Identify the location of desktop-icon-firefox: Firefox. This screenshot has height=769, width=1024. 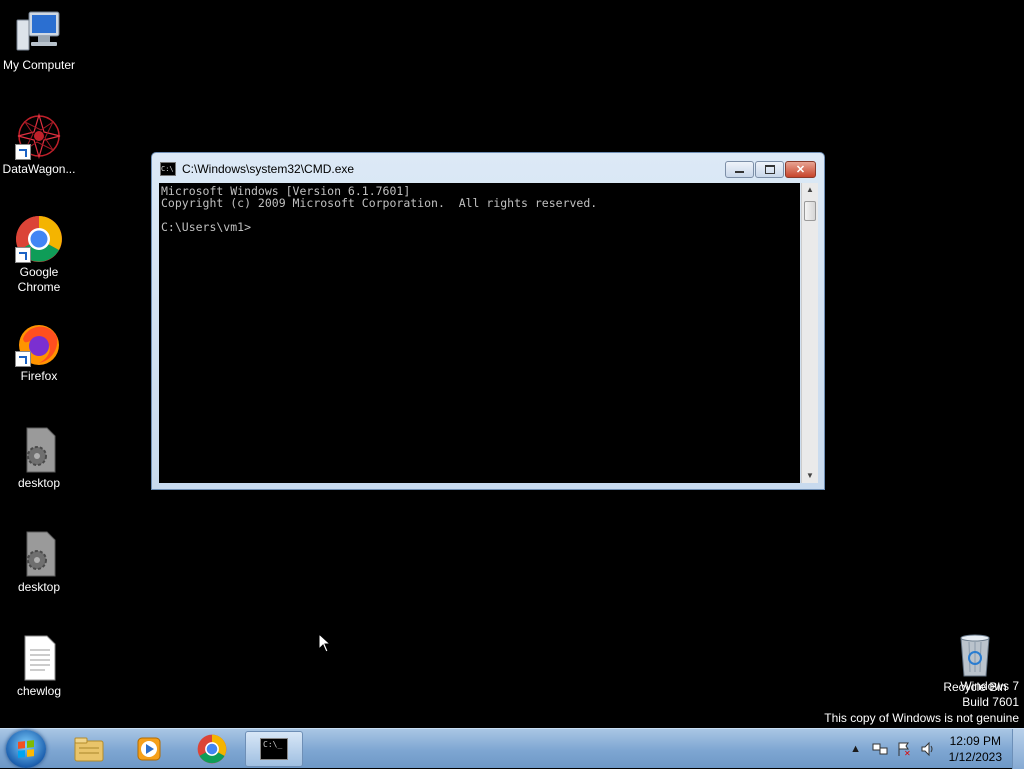
(39, 351).